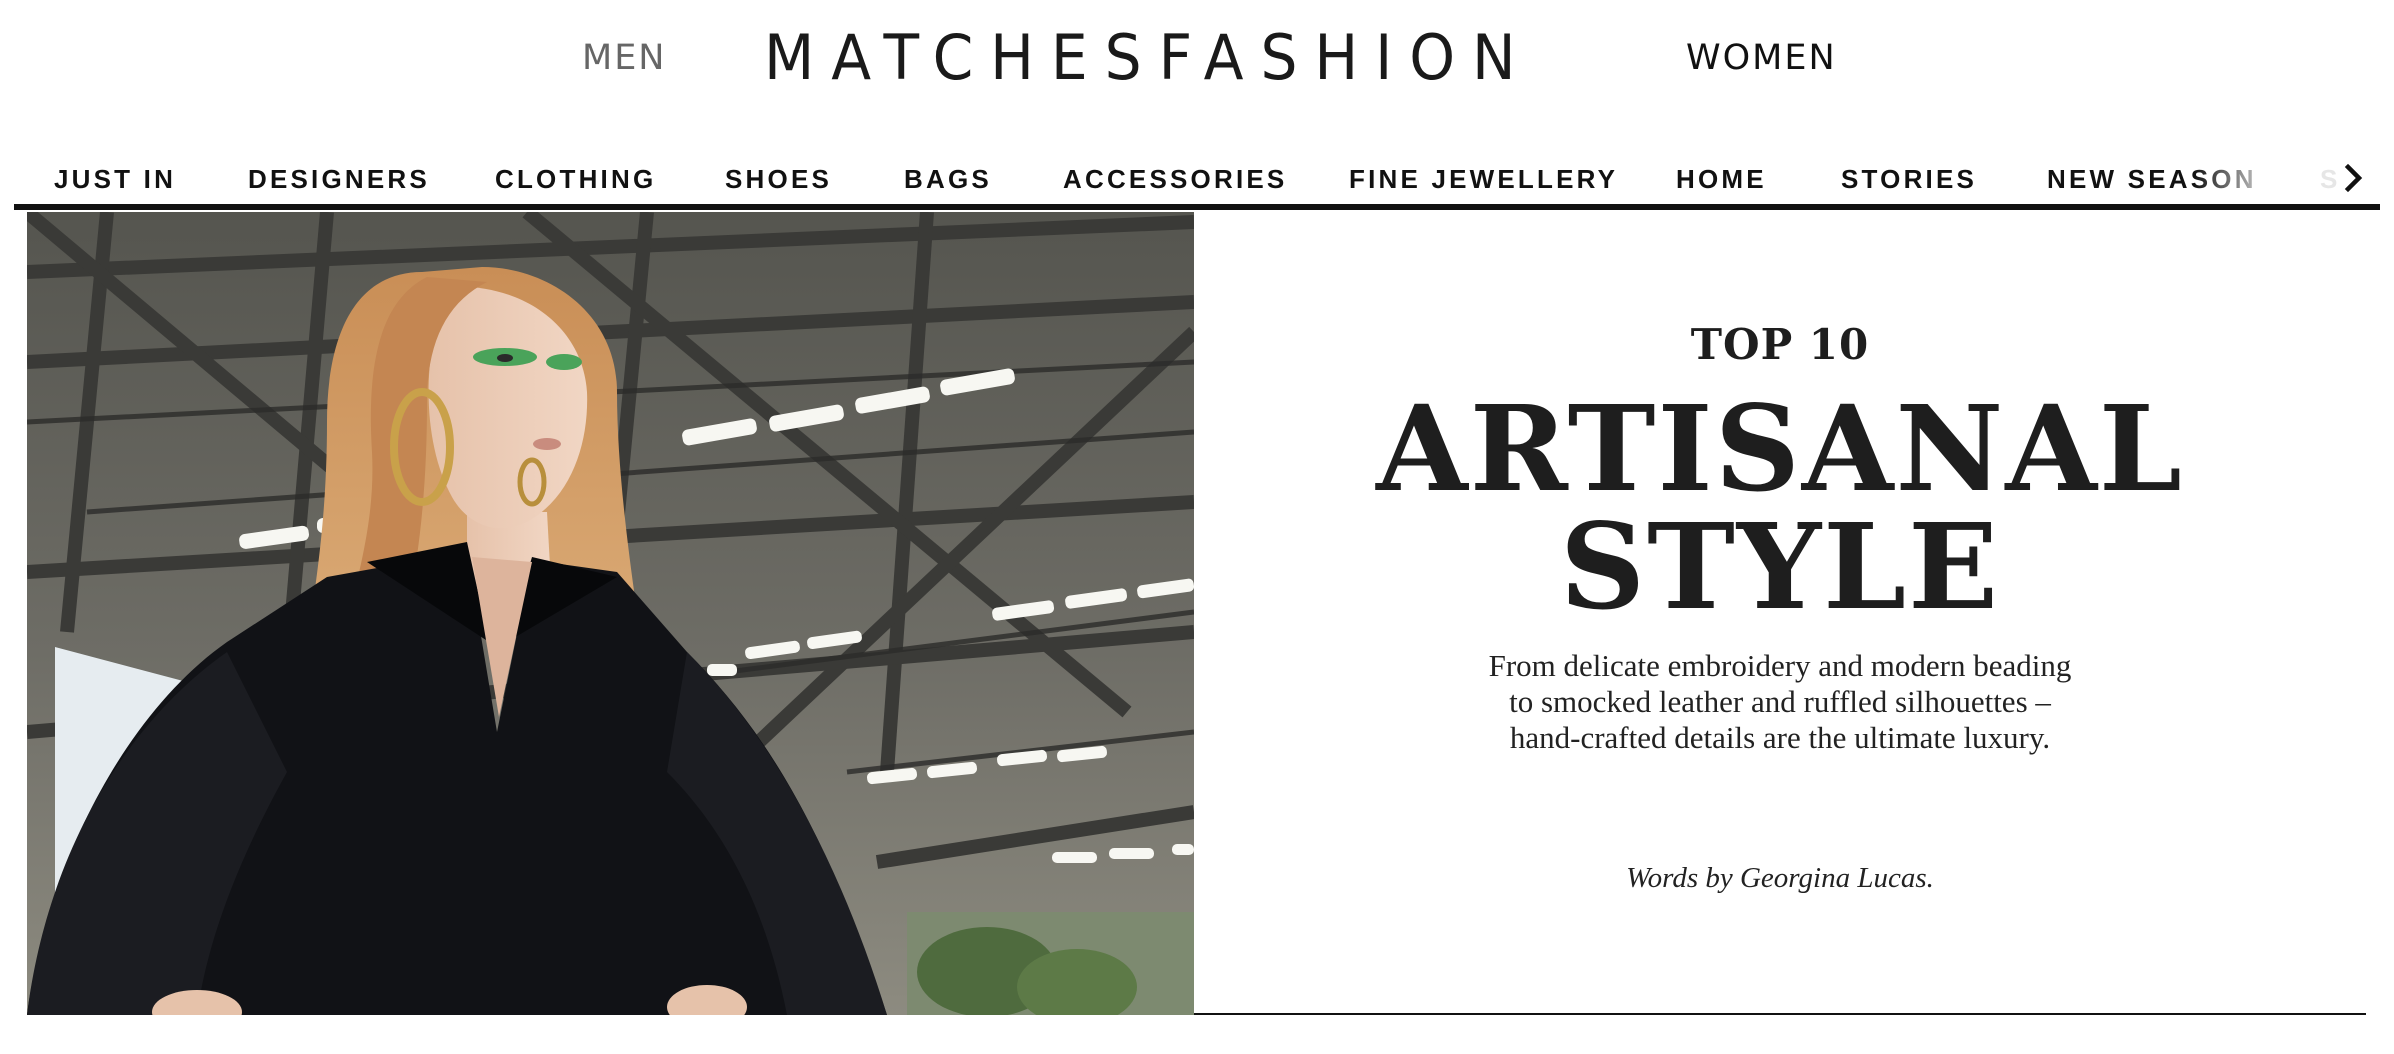 This screenshot has width=2394, height=1054. What do you see at coordinates (1780, 1014) in the screenshot?
I see `hero-divider` at bounding box center [1780, 1014].